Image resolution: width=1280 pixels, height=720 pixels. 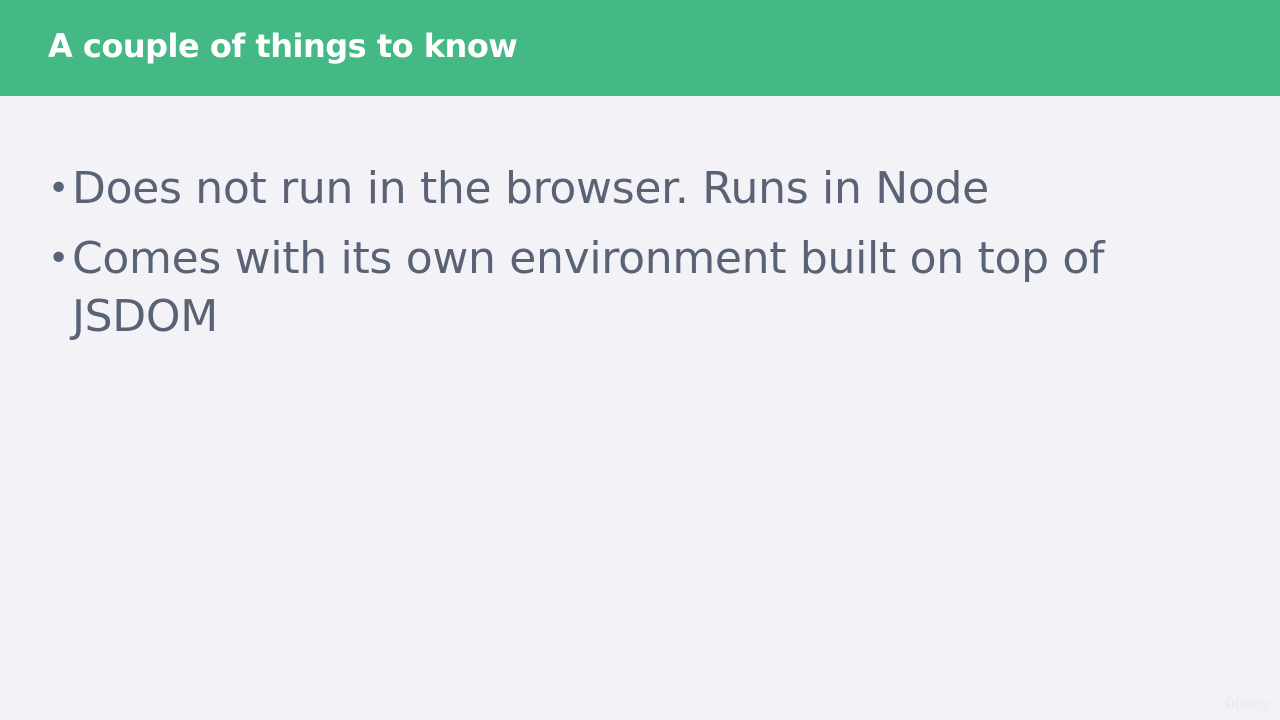 What do you see at coordinates (1247, 704) in the screenshot?
I see `udemy-watermark: ûdemy` at bounding box center [1247, 704].